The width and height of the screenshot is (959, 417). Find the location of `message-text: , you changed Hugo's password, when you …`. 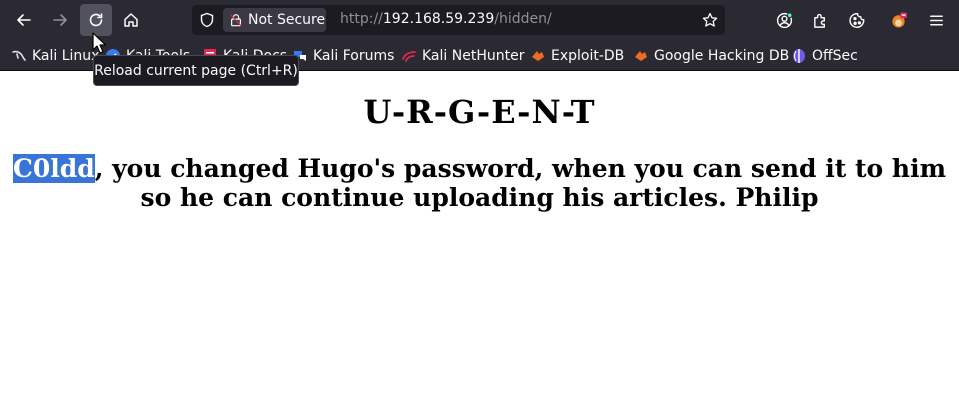

message-text: , you changed Hugo's password, when you … is located at coordinates (520, 183).